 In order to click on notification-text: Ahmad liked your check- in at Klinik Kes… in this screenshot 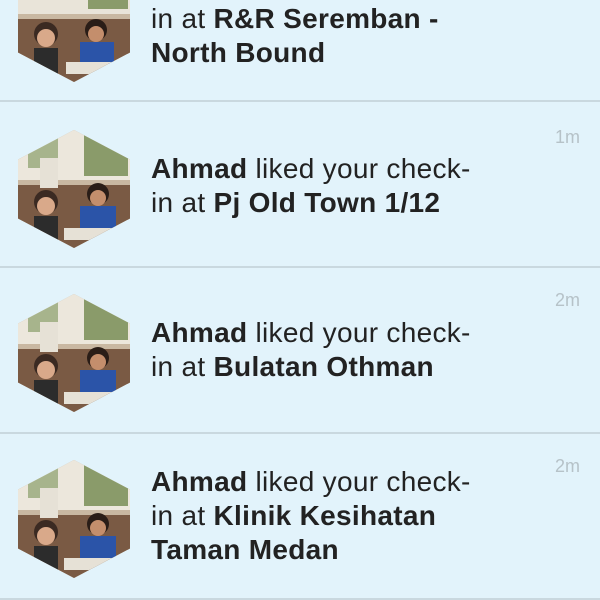, I will do `click(341, 516)`.